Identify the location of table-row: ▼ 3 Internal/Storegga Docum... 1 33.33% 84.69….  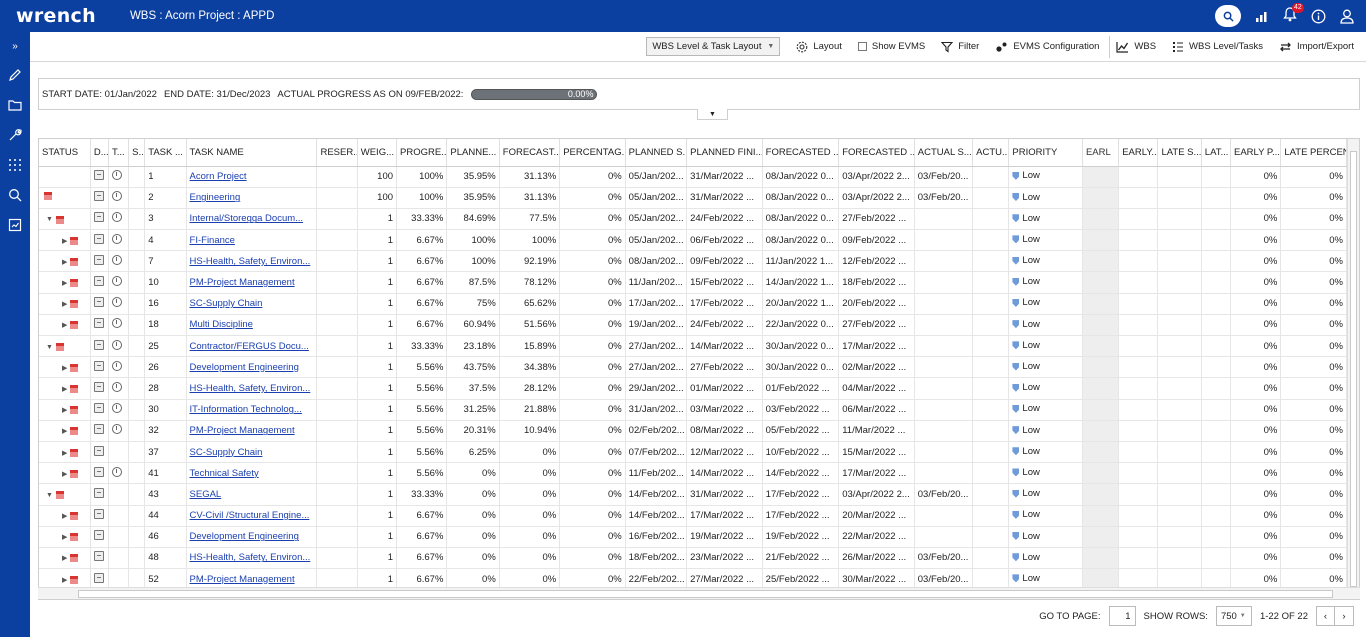
(693, 219).